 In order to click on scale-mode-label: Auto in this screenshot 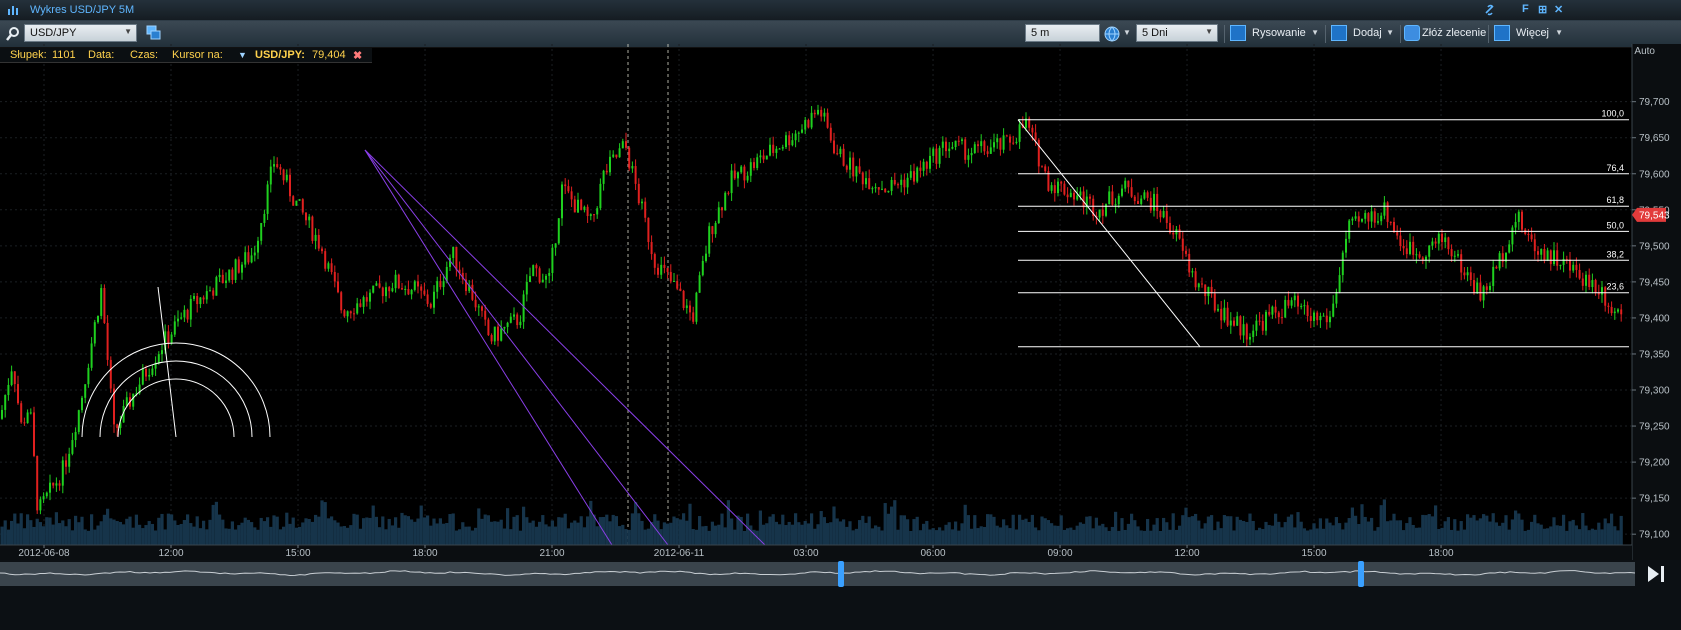, I will do `click(1644, 51)`.